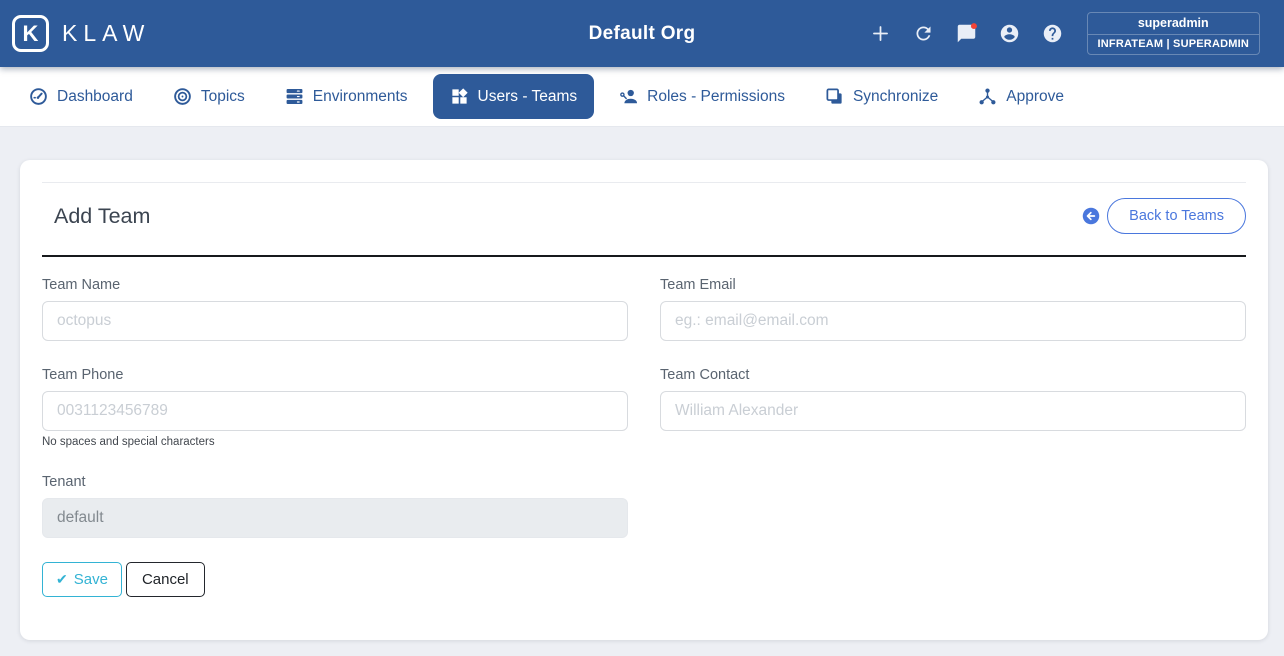 Image resolution: width=1284 pixels, height=656 pixels. What do you see at coordinates (459, 96) in the screenshot?
I see `widgets-icon` at bounding box center [459, 96].